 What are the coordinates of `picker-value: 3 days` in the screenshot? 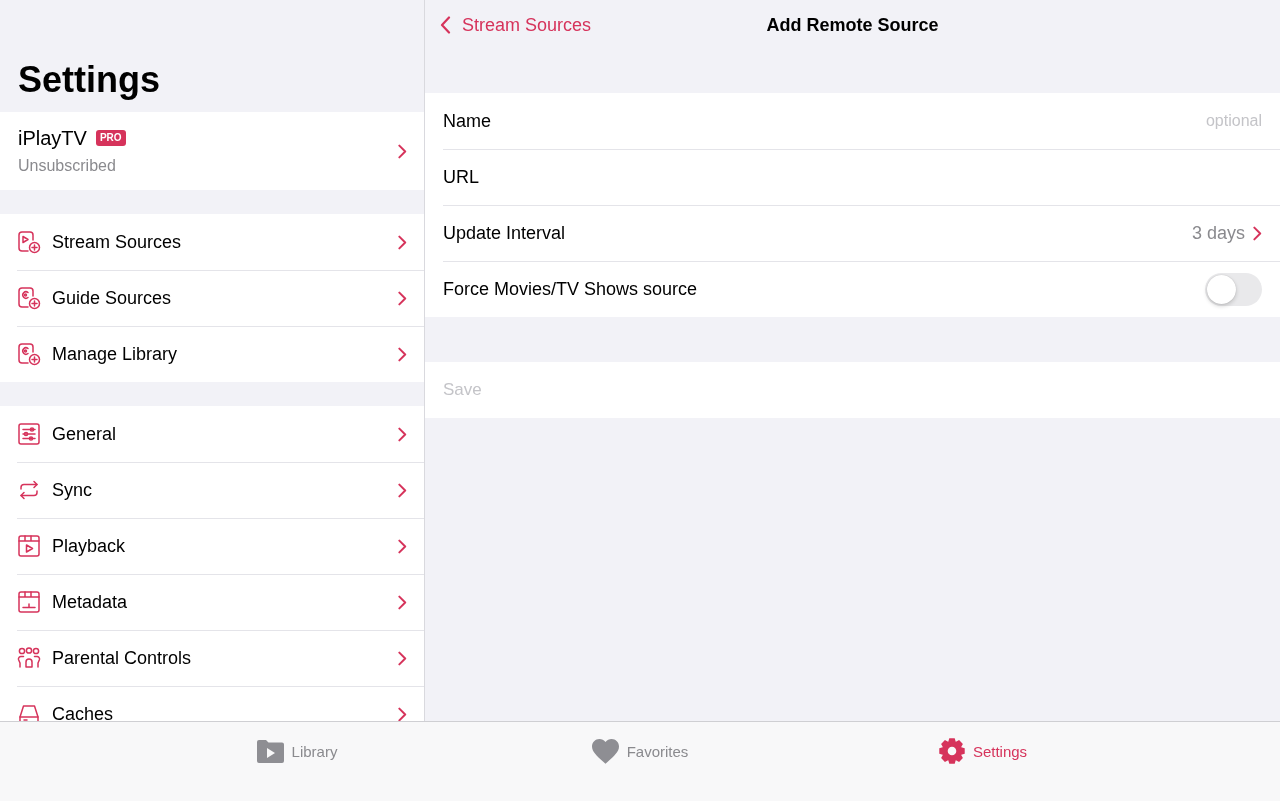 It's located at (1218, 233).